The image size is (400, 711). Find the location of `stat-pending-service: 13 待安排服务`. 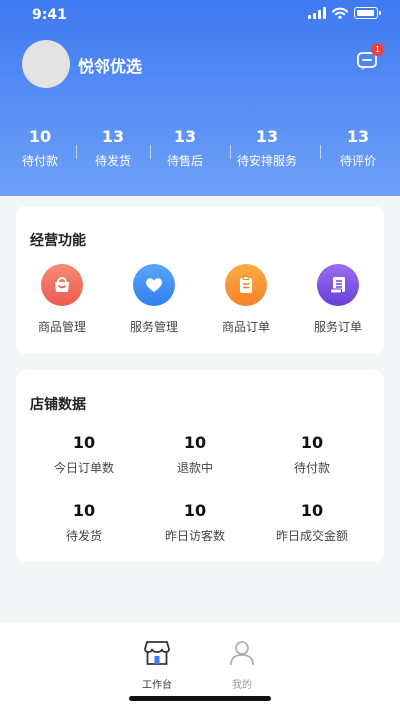

stat-pending-service: 13 待安排服务 is located at coordinates (267, 148).